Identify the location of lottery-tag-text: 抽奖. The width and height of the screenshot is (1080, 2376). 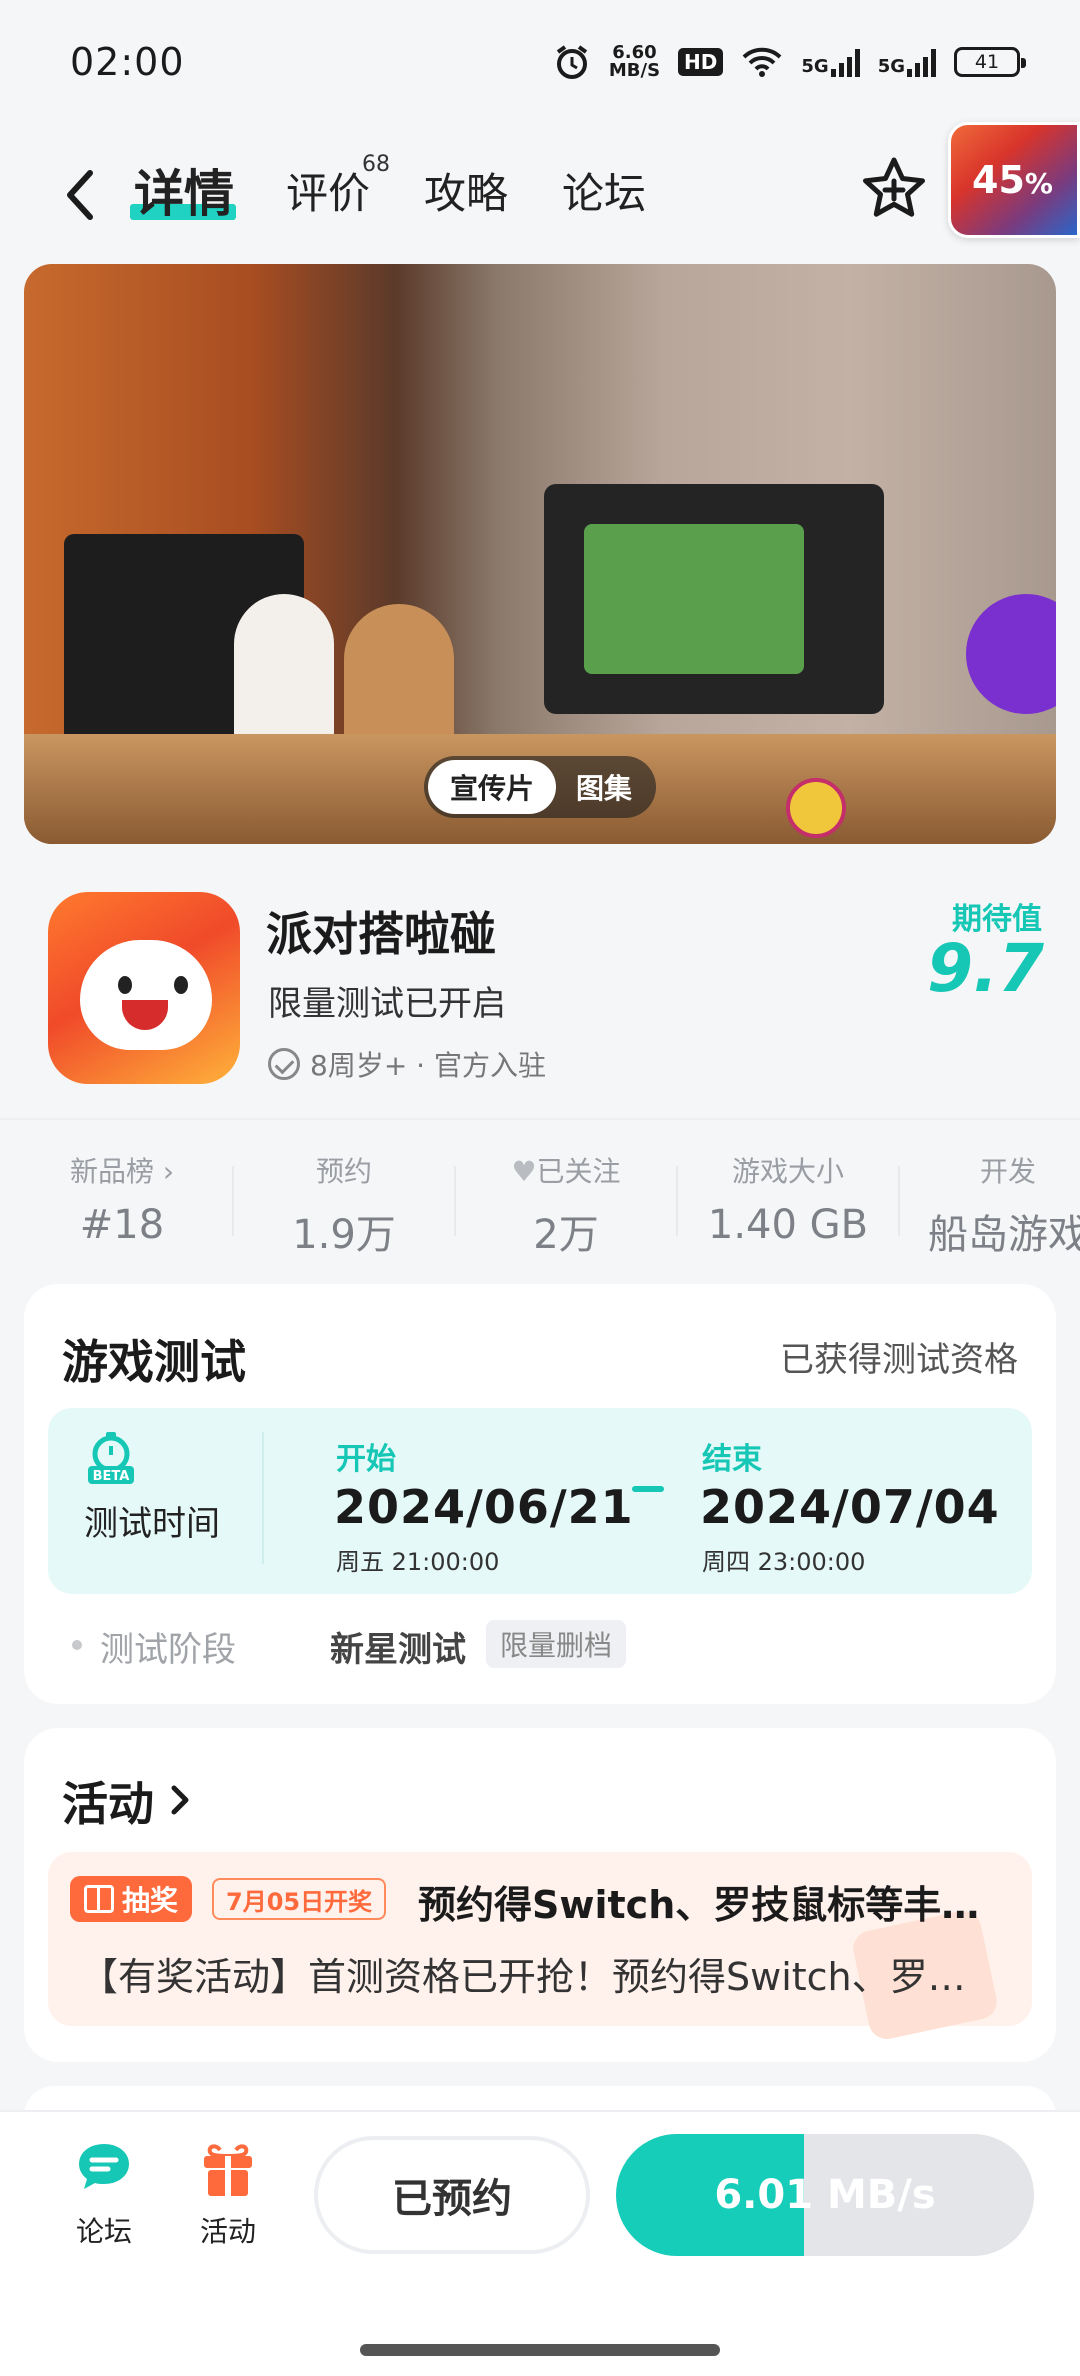
(150, 1900).